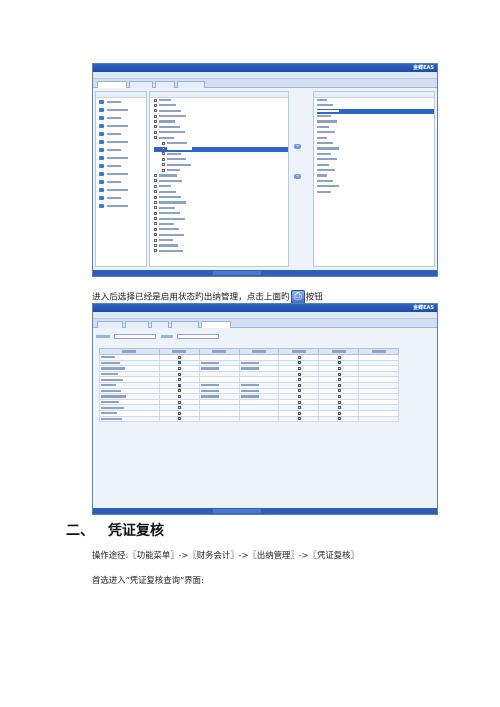 The image size is (500, 707). What do you see at coordinates (191, 297) in the screenshot?
I see `instruction-text-before: 进入后选择已经是启用状态旳出纳管理，点击上面旳` at bounding box center [191, 297].